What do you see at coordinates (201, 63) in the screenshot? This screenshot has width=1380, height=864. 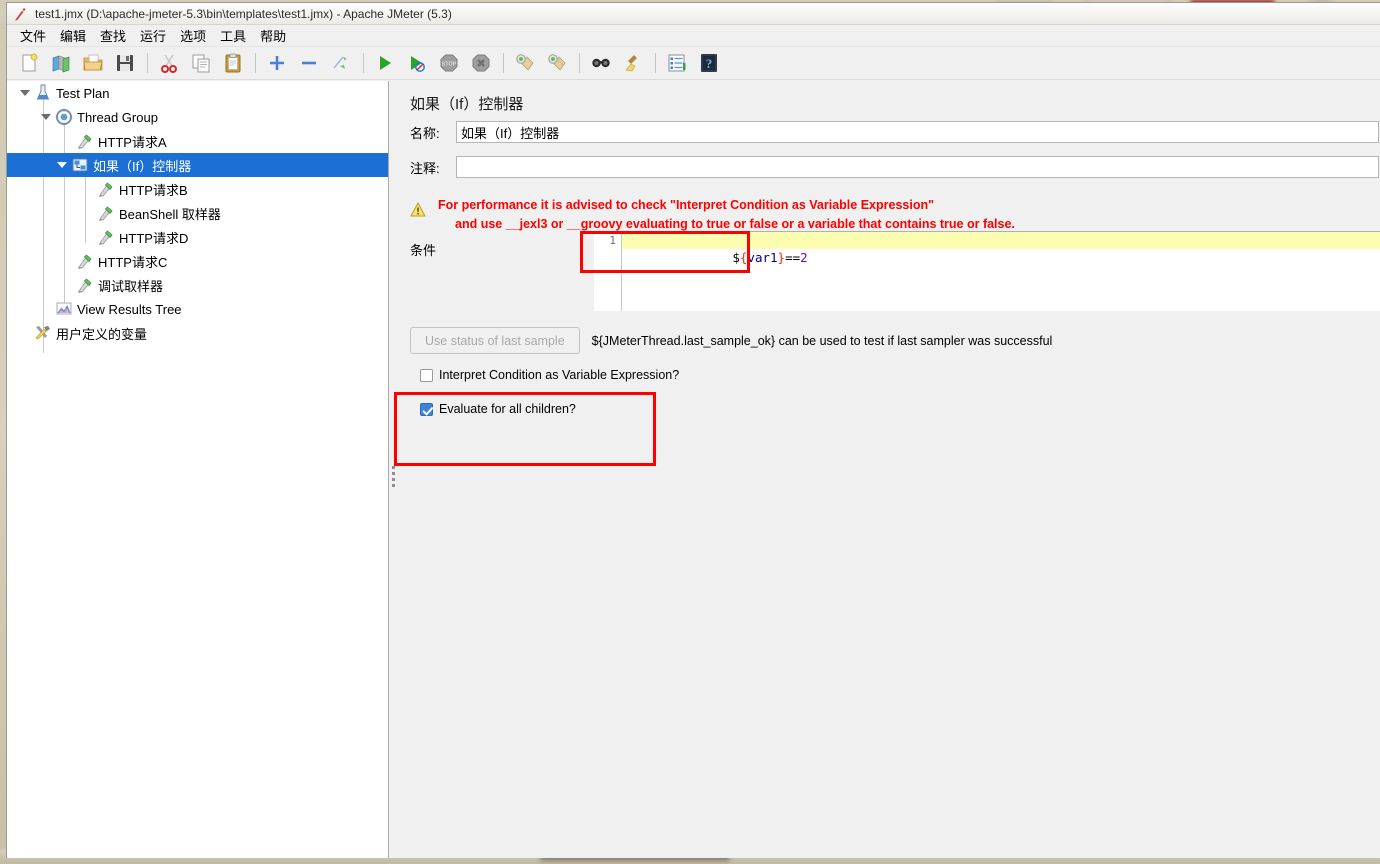 I see `copy-icon` at bounding box center [201, 63].